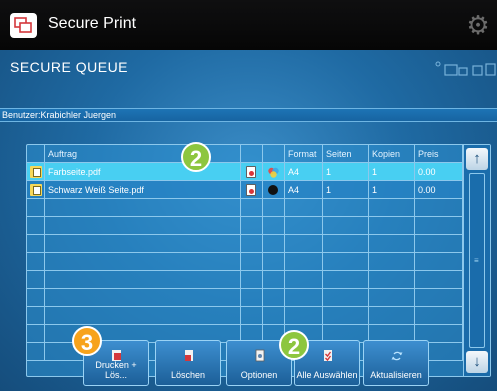  I want to click on gear-icon: ⚙, so click(478, 25).